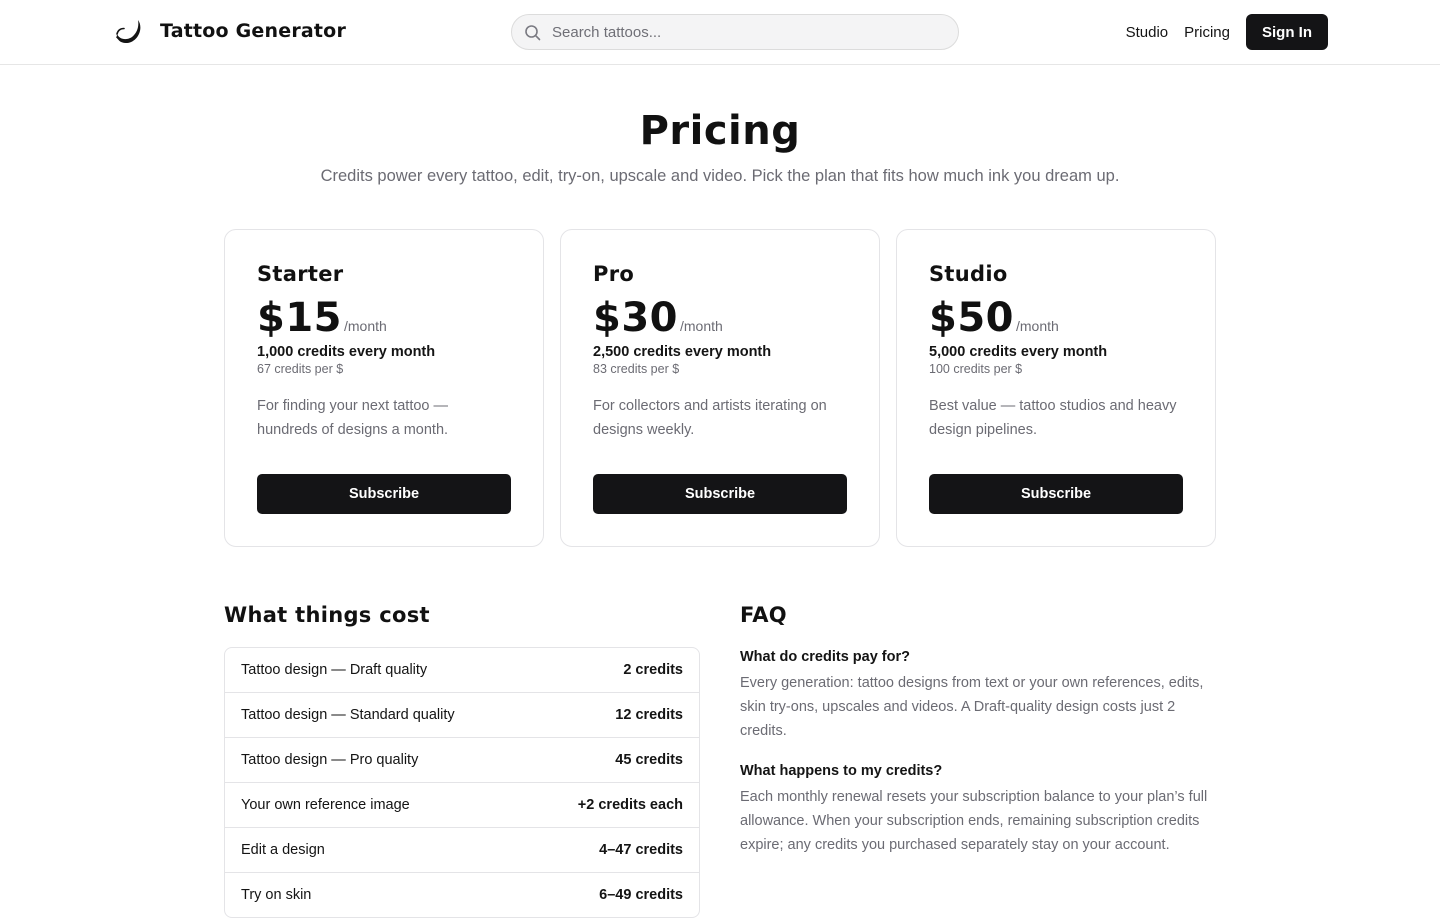  I want to click on subscribe-starter-button: Subscribe, so click(384, 494).